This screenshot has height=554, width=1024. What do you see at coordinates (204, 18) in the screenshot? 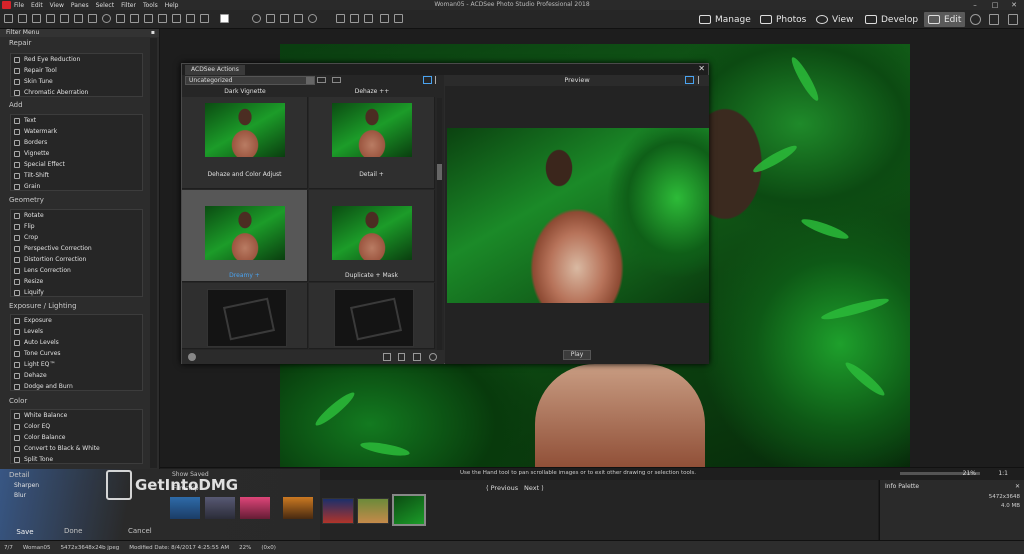
I see `text-tool-icon` at bounding box center [204, 18].